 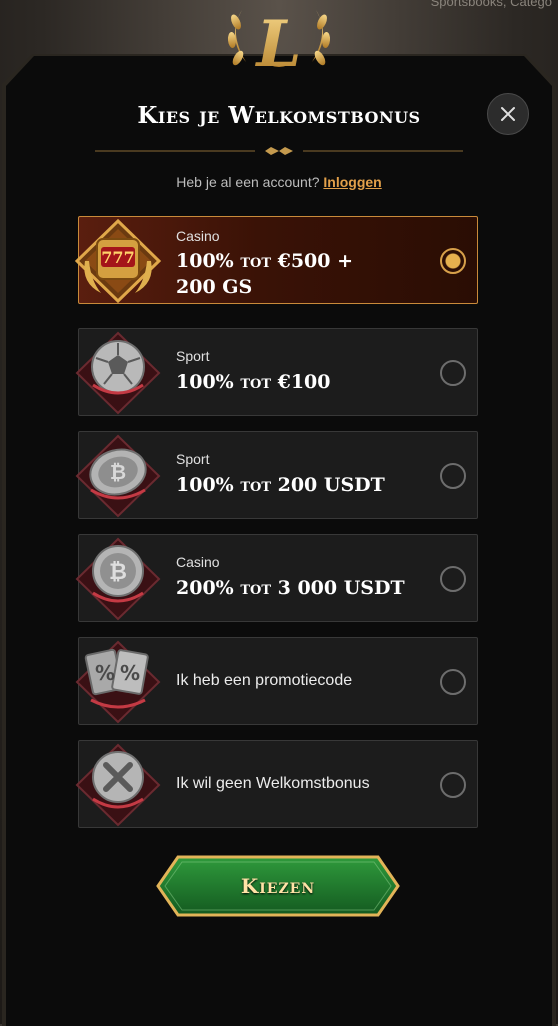 I want to click on logo-letter: L, so click(x=278, y=44).